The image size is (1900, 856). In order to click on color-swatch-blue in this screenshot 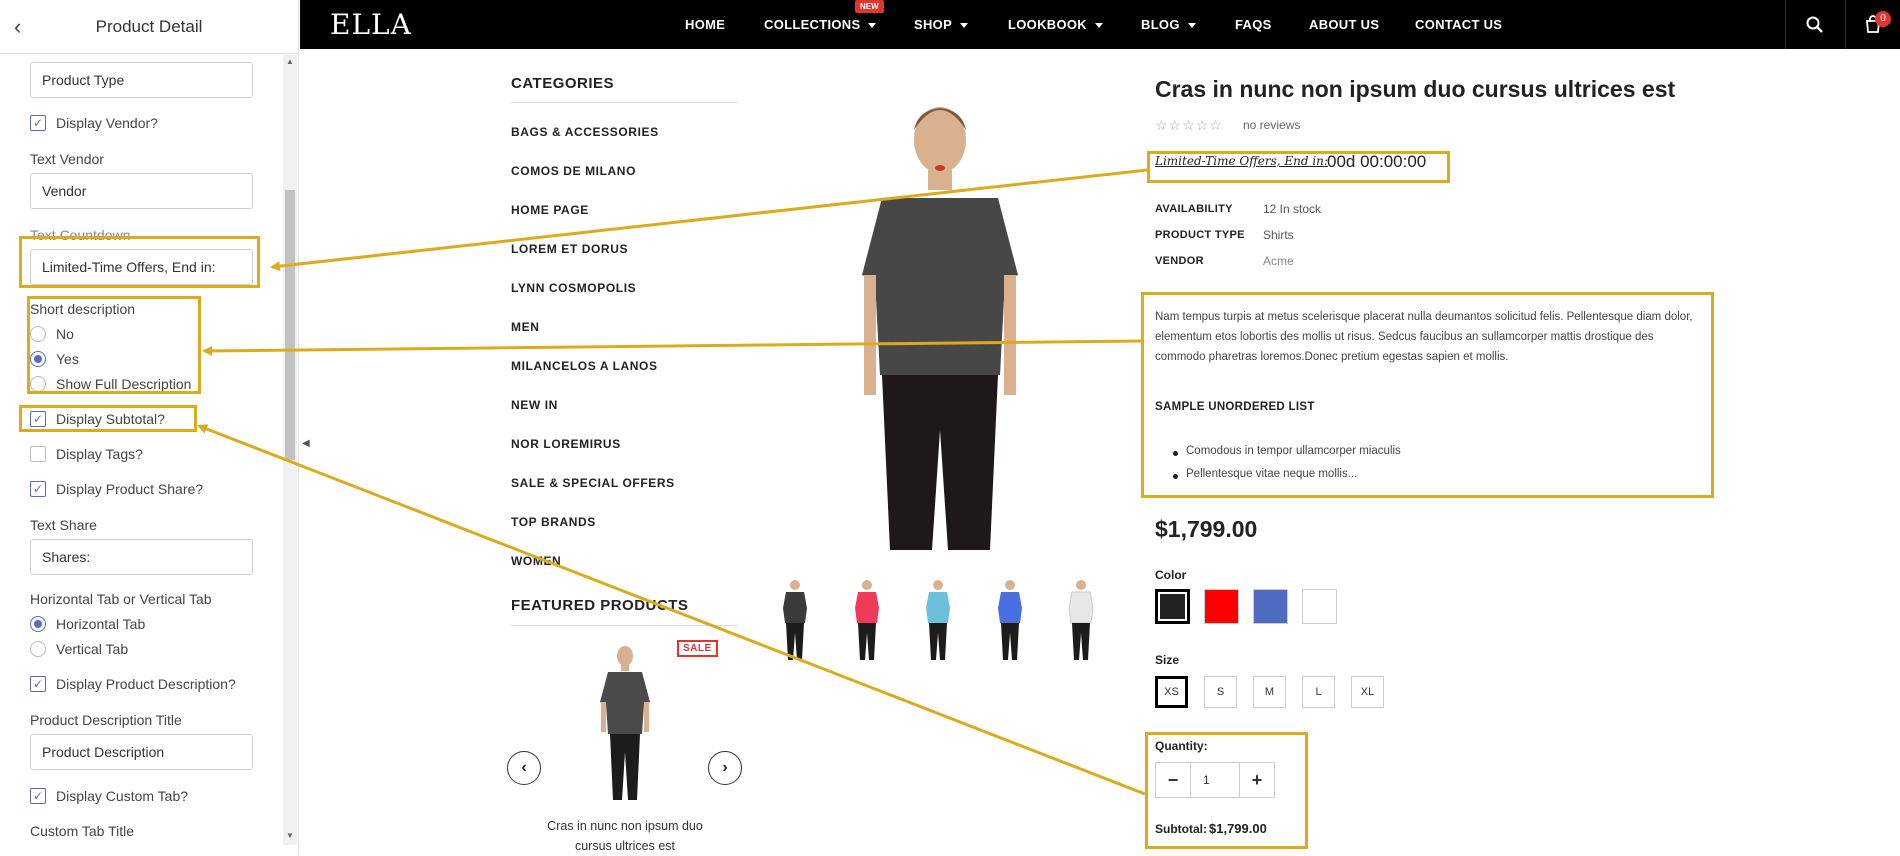, I will do `click(1270, 606)`.